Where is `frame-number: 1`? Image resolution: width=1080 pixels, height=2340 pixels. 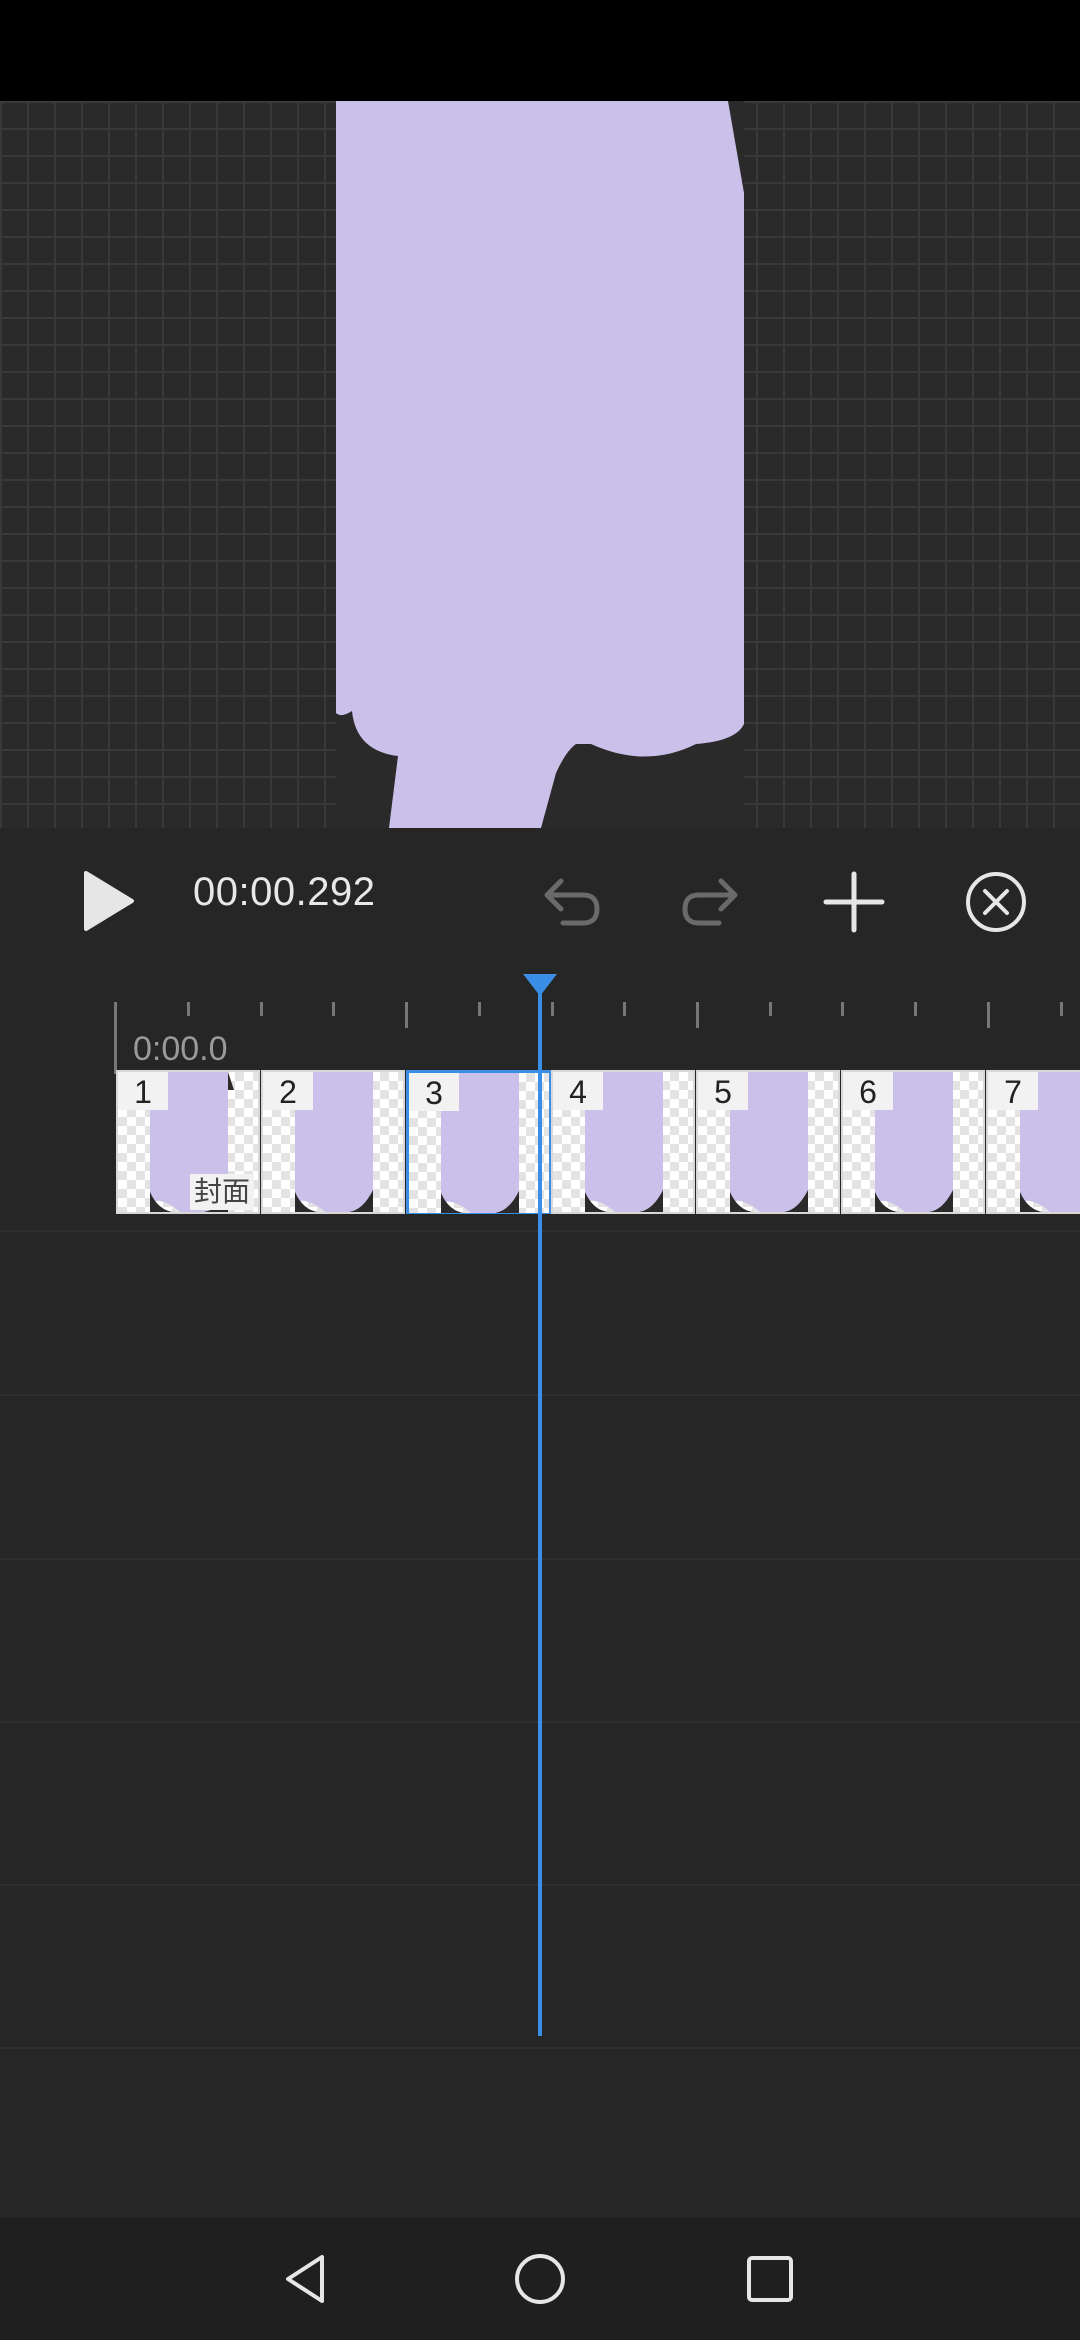
frame-number: 1 is located at coordinates (143, 1091).